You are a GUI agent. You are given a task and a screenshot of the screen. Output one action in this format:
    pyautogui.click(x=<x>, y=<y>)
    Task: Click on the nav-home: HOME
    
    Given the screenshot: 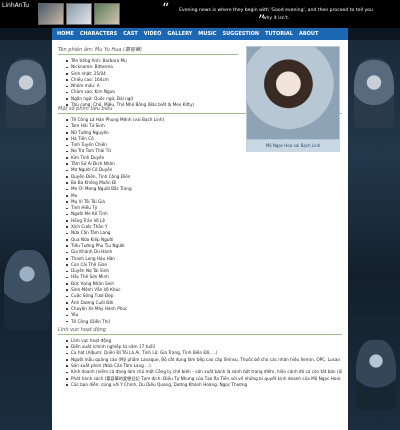 What is the action you would take?
    pyautogui.click(x=65, y=34)
    